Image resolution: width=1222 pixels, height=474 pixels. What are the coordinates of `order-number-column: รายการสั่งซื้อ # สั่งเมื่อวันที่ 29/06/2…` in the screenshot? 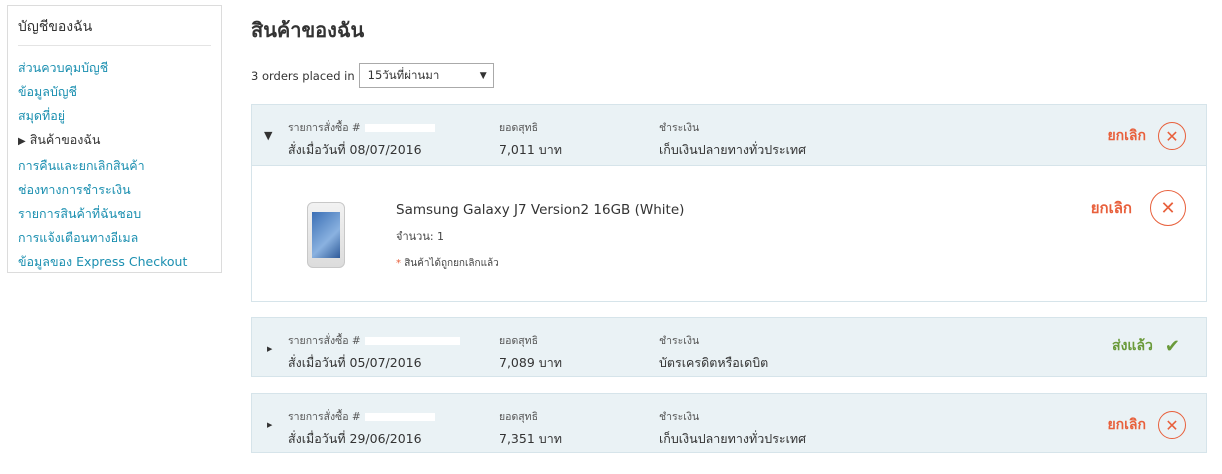 It's located at (361, 428).